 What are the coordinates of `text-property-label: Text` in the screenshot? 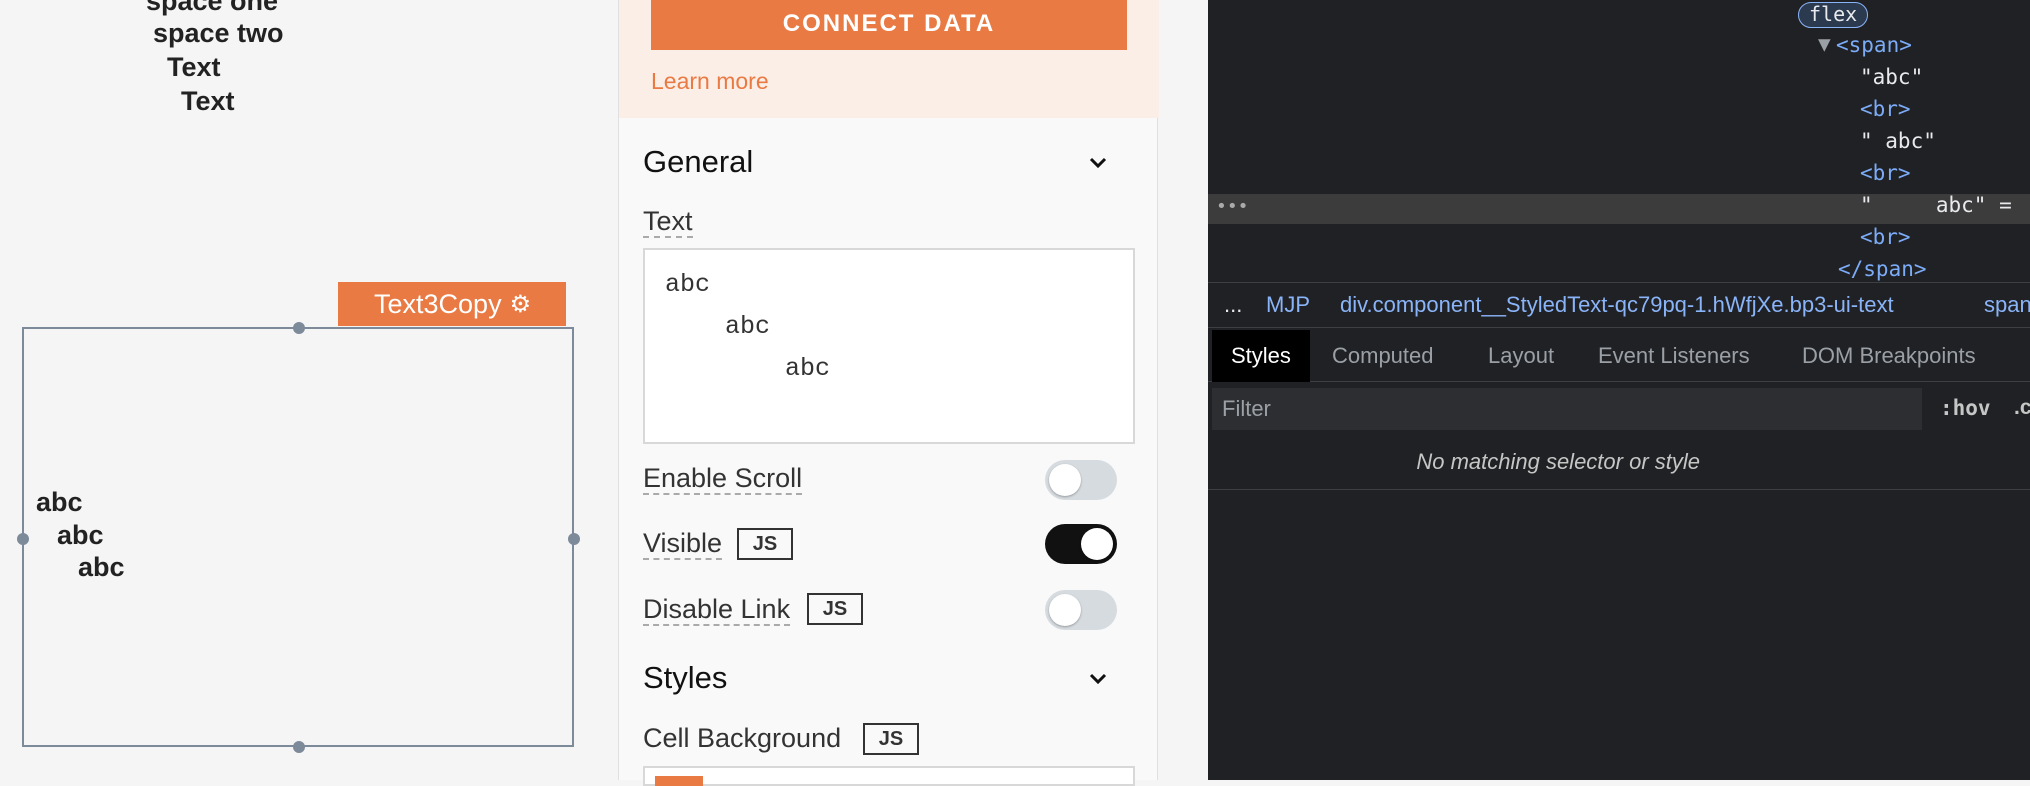 It's located at (668, 222).